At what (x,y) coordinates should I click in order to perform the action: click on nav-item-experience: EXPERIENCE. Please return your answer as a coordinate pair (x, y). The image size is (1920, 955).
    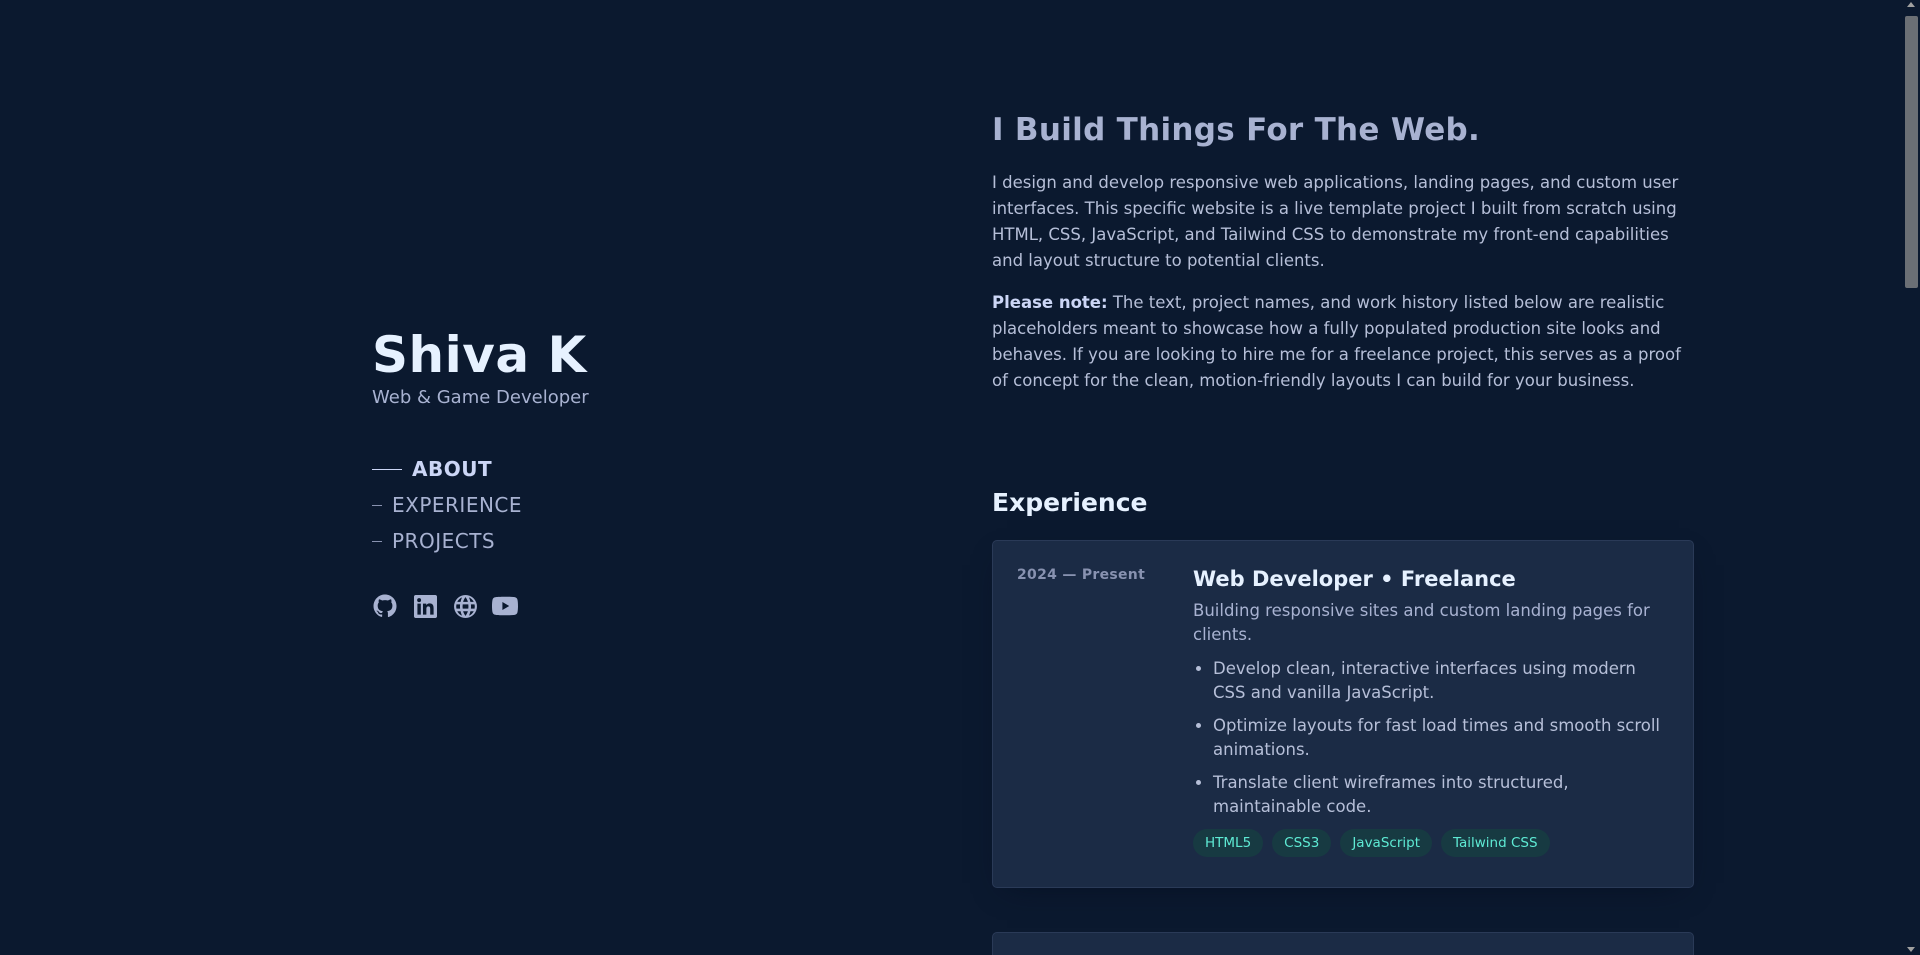
    Looking at the image, I should click on (622, 505).